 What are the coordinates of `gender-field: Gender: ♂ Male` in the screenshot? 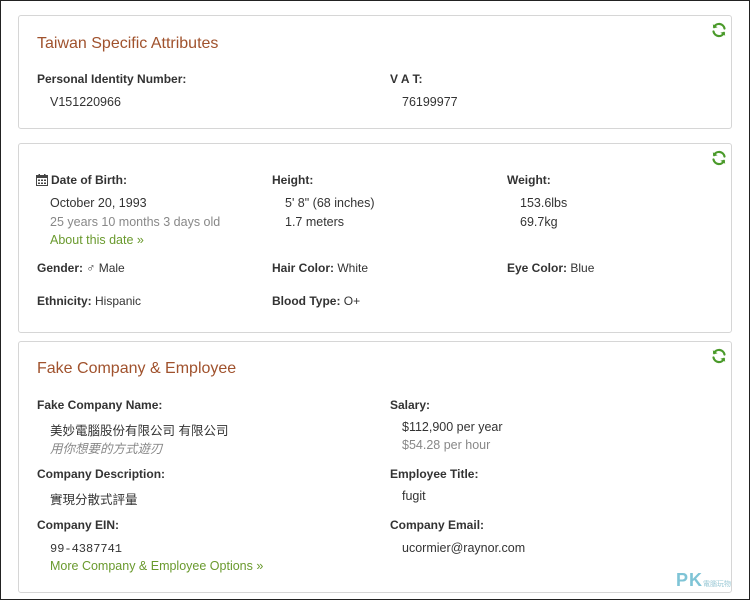 It's located at (81, 268).